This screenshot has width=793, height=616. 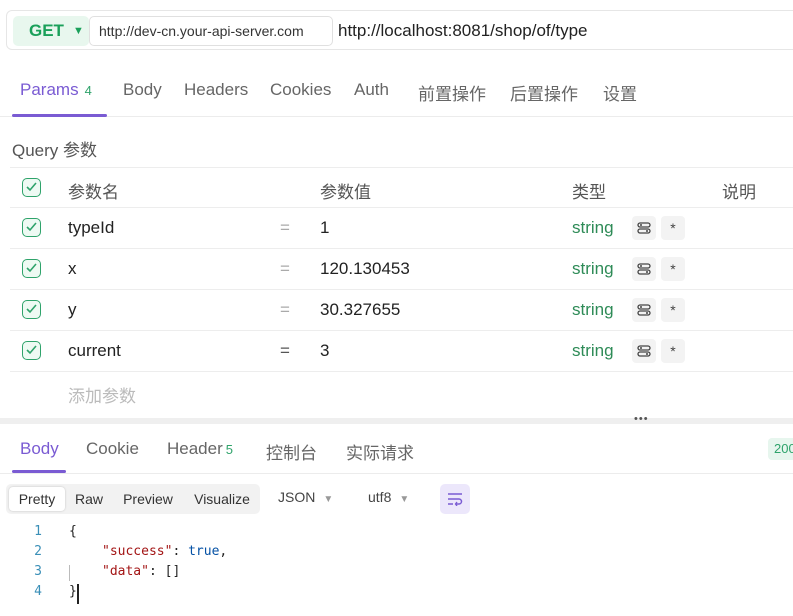 I want to click on line-number: 4, so click(x=38, y=591).